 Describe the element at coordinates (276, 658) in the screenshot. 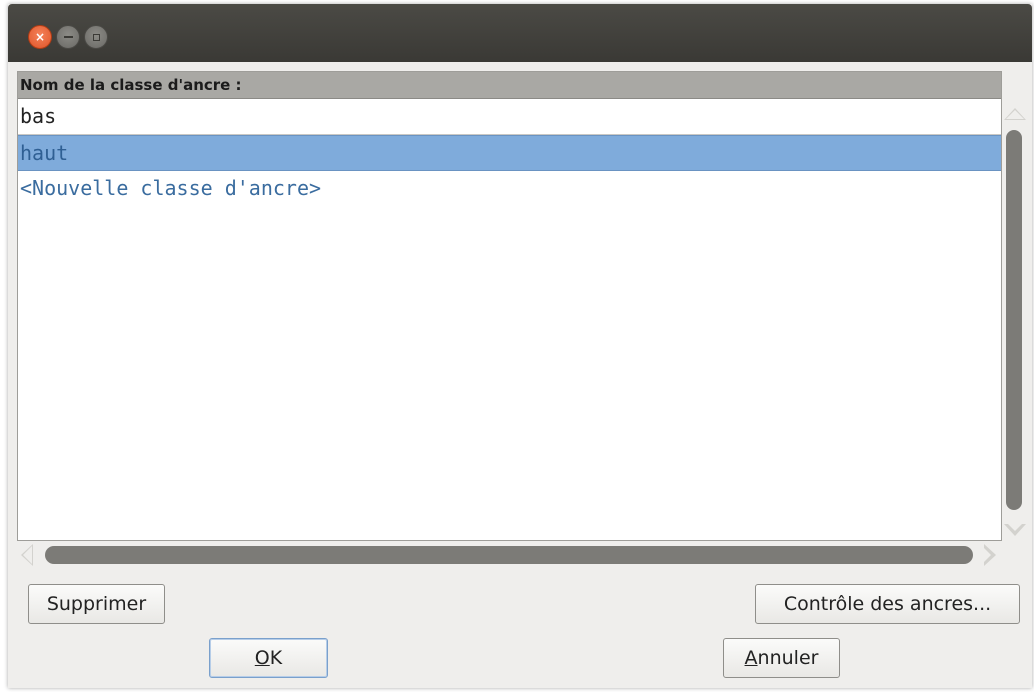

I see `ok-label: K` at that location.